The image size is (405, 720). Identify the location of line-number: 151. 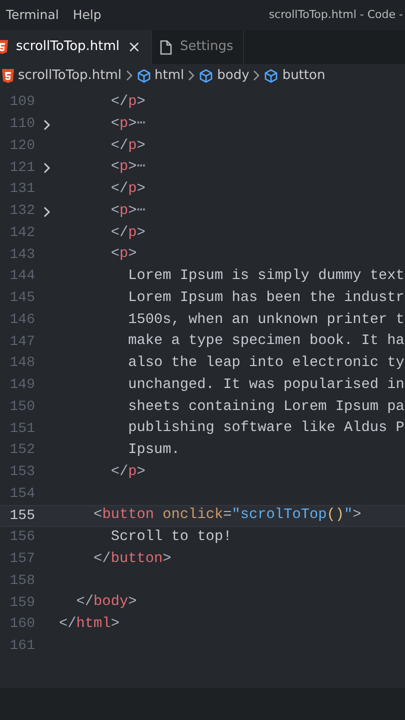
(21, 429).